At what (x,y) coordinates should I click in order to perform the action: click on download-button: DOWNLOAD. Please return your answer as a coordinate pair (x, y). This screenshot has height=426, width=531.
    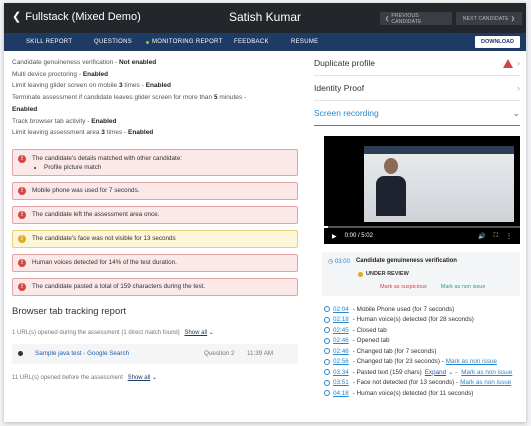
    Looking at the image, I should click on (497, 42).